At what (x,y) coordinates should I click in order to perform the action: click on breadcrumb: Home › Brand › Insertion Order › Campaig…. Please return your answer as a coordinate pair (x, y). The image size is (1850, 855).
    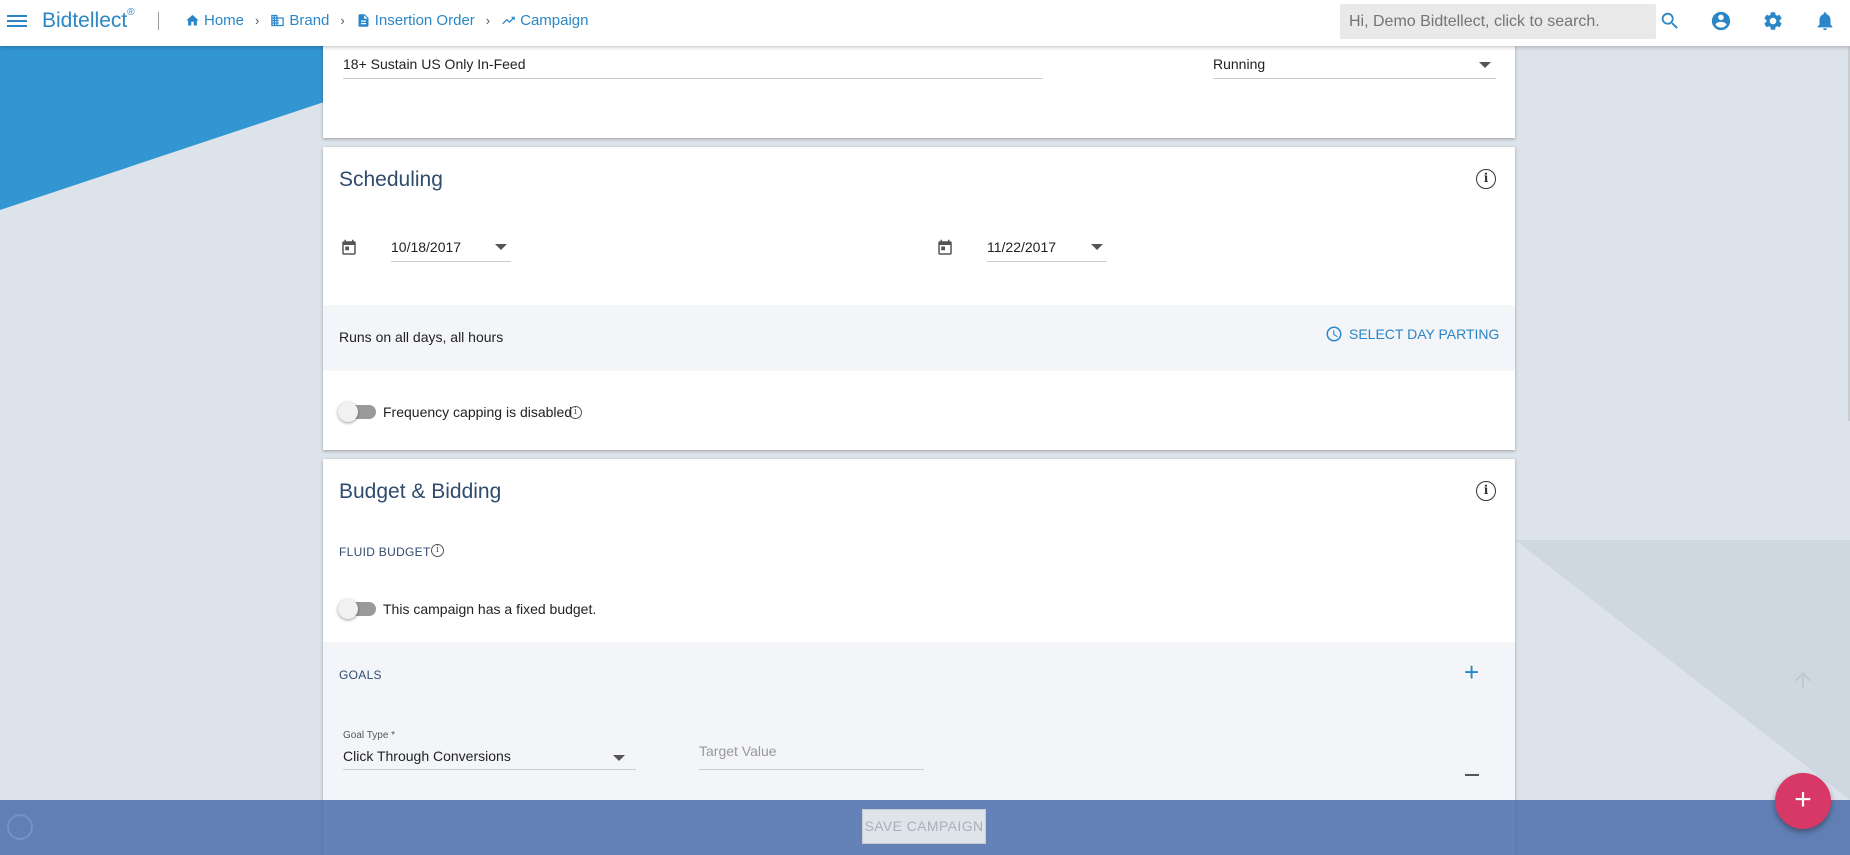
    Looking at the image, I should click on (387, 20).